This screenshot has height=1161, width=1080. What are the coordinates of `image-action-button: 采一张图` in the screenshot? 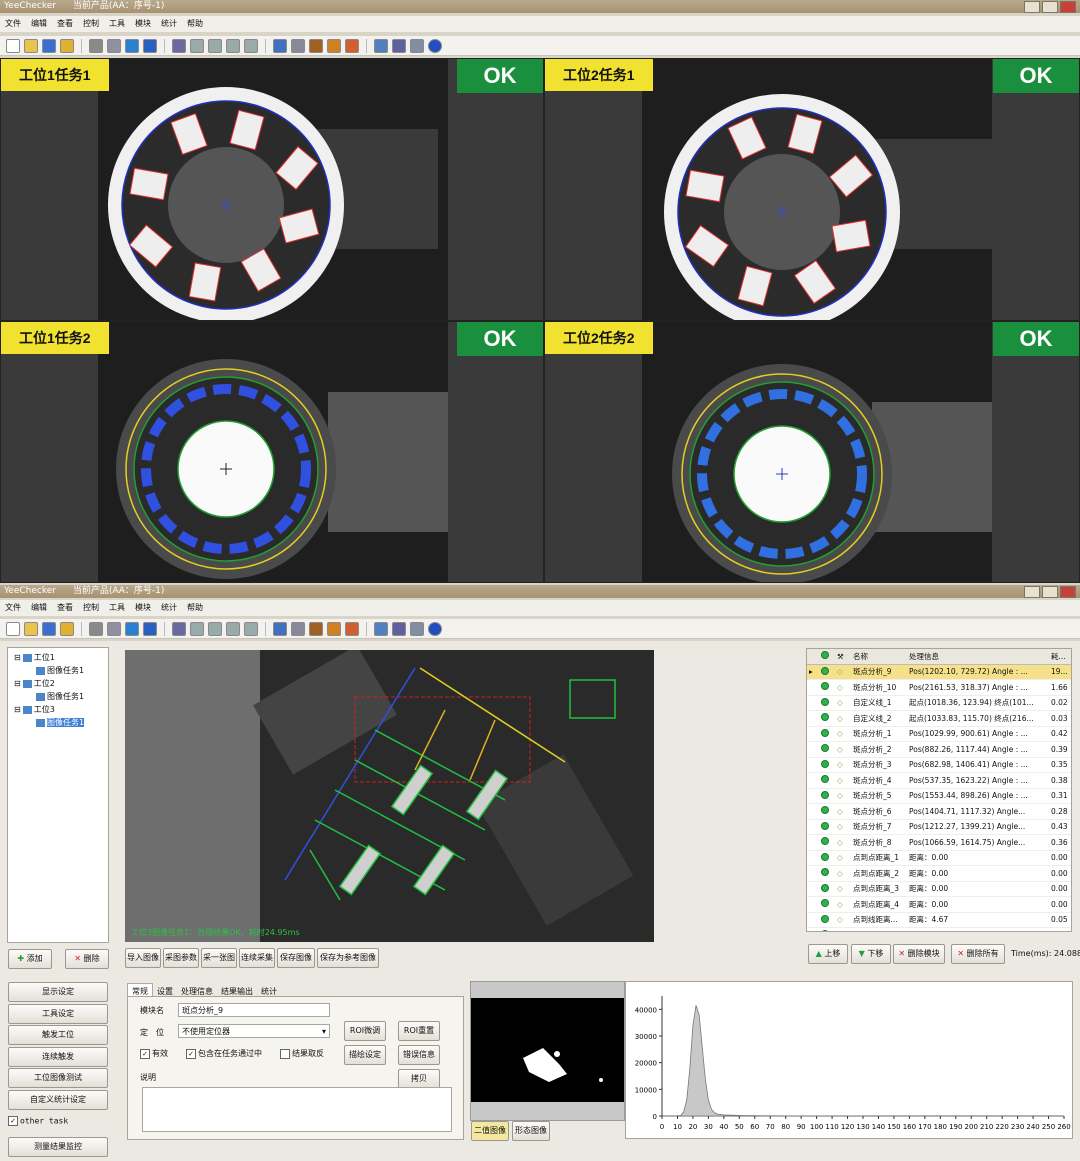 It's located at (219, 958).